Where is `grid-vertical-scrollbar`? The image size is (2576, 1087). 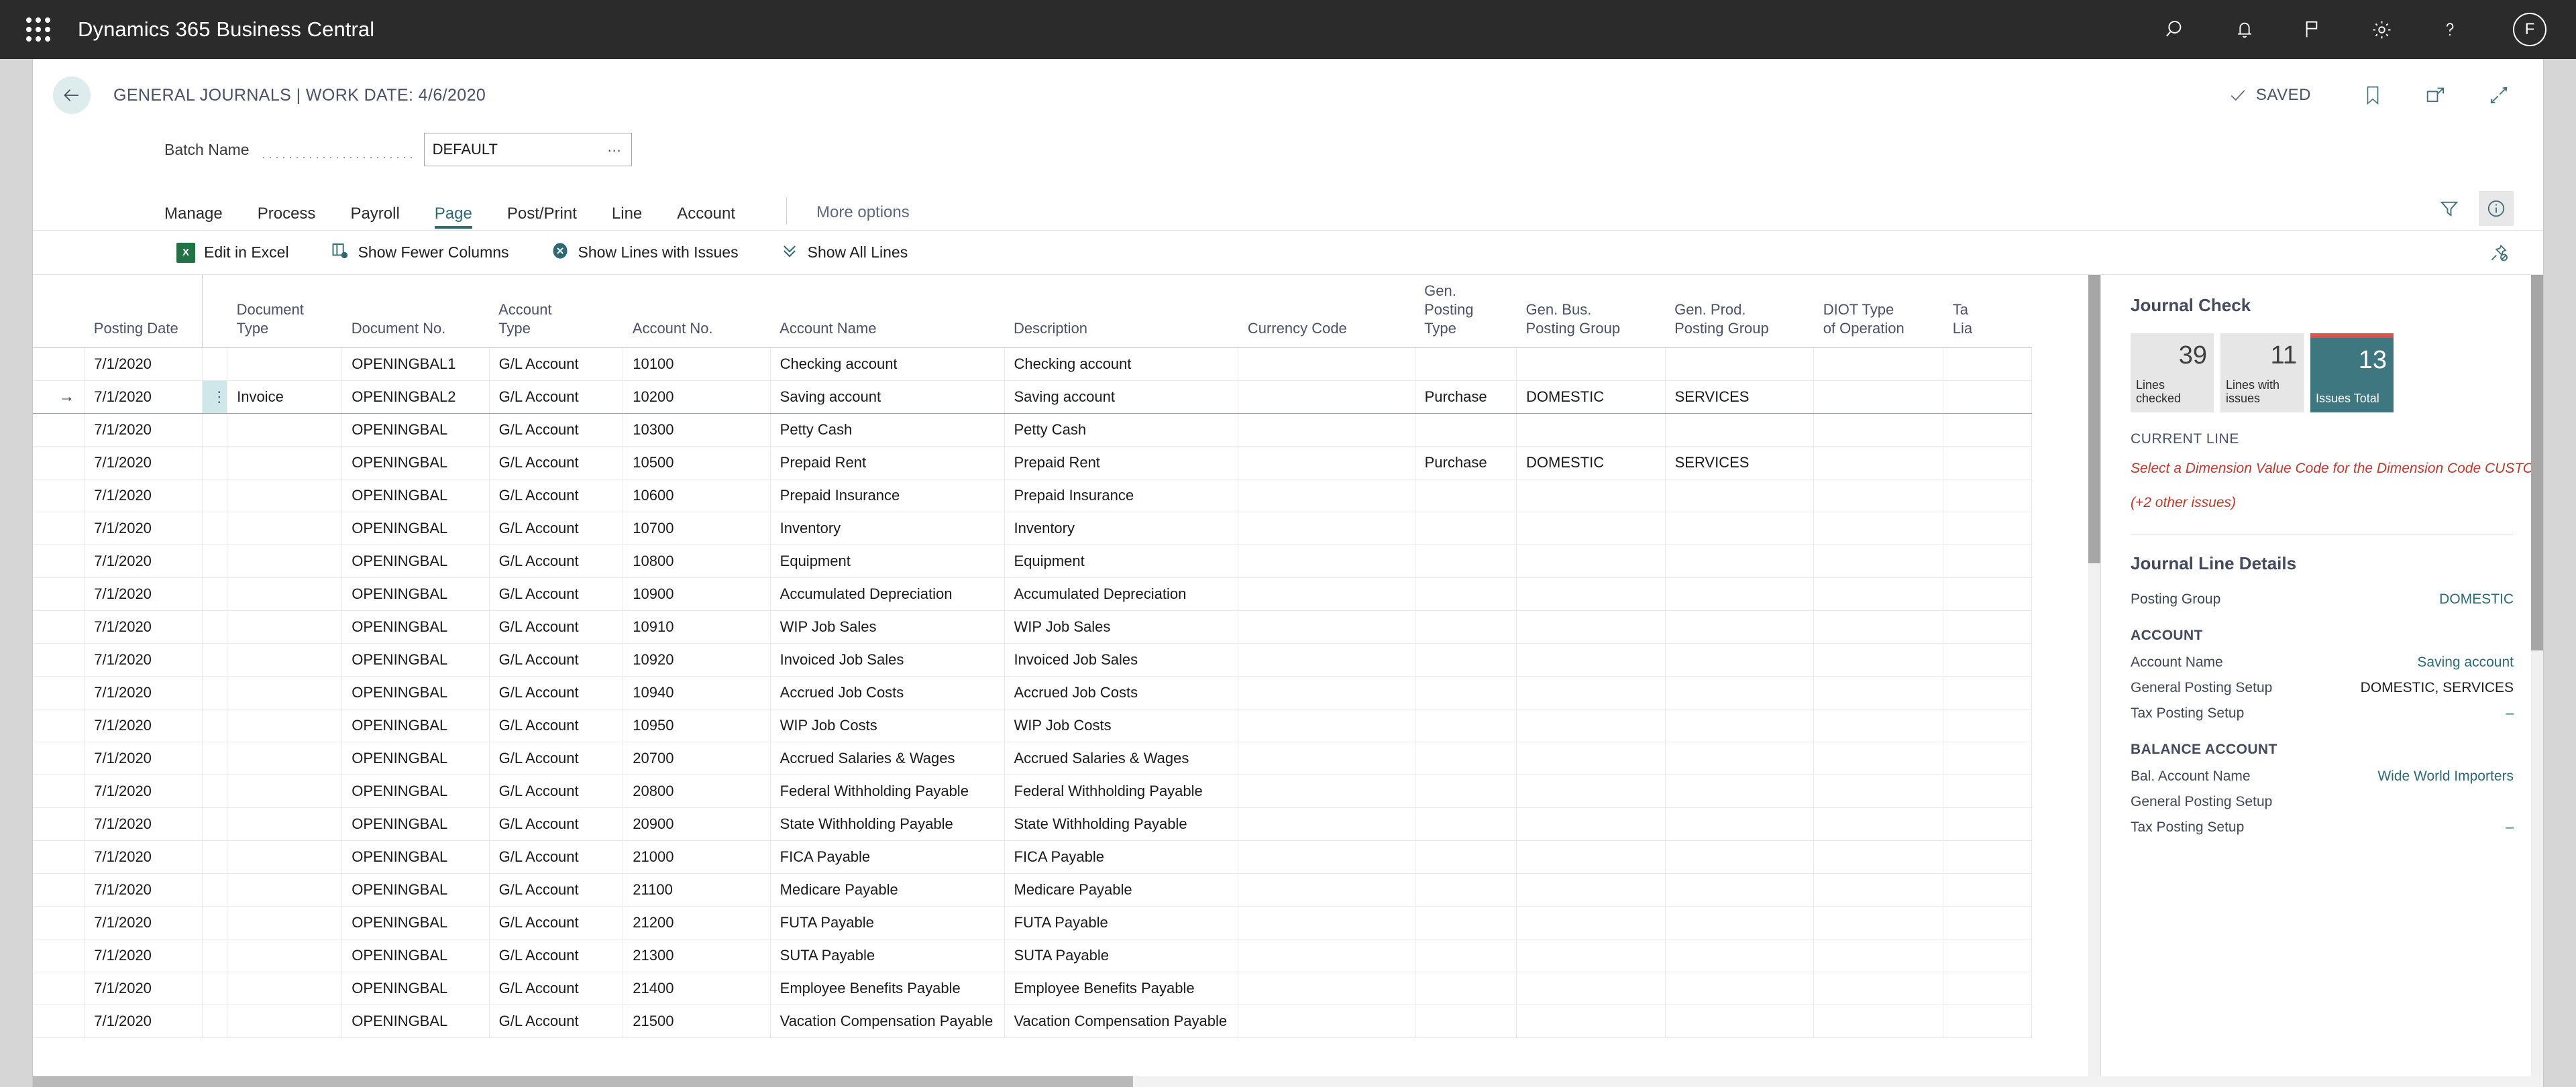 grid-vertical-scrollbar is located at coordinates (2094, 681).